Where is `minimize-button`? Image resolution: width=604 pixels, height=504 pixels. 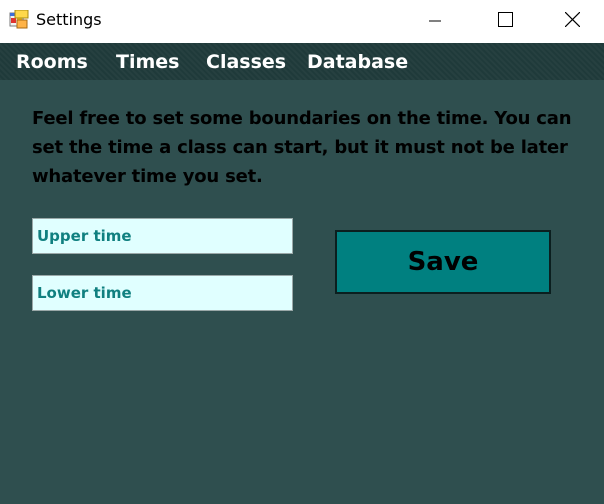
minimize-button is located at coordinates (435, 21).